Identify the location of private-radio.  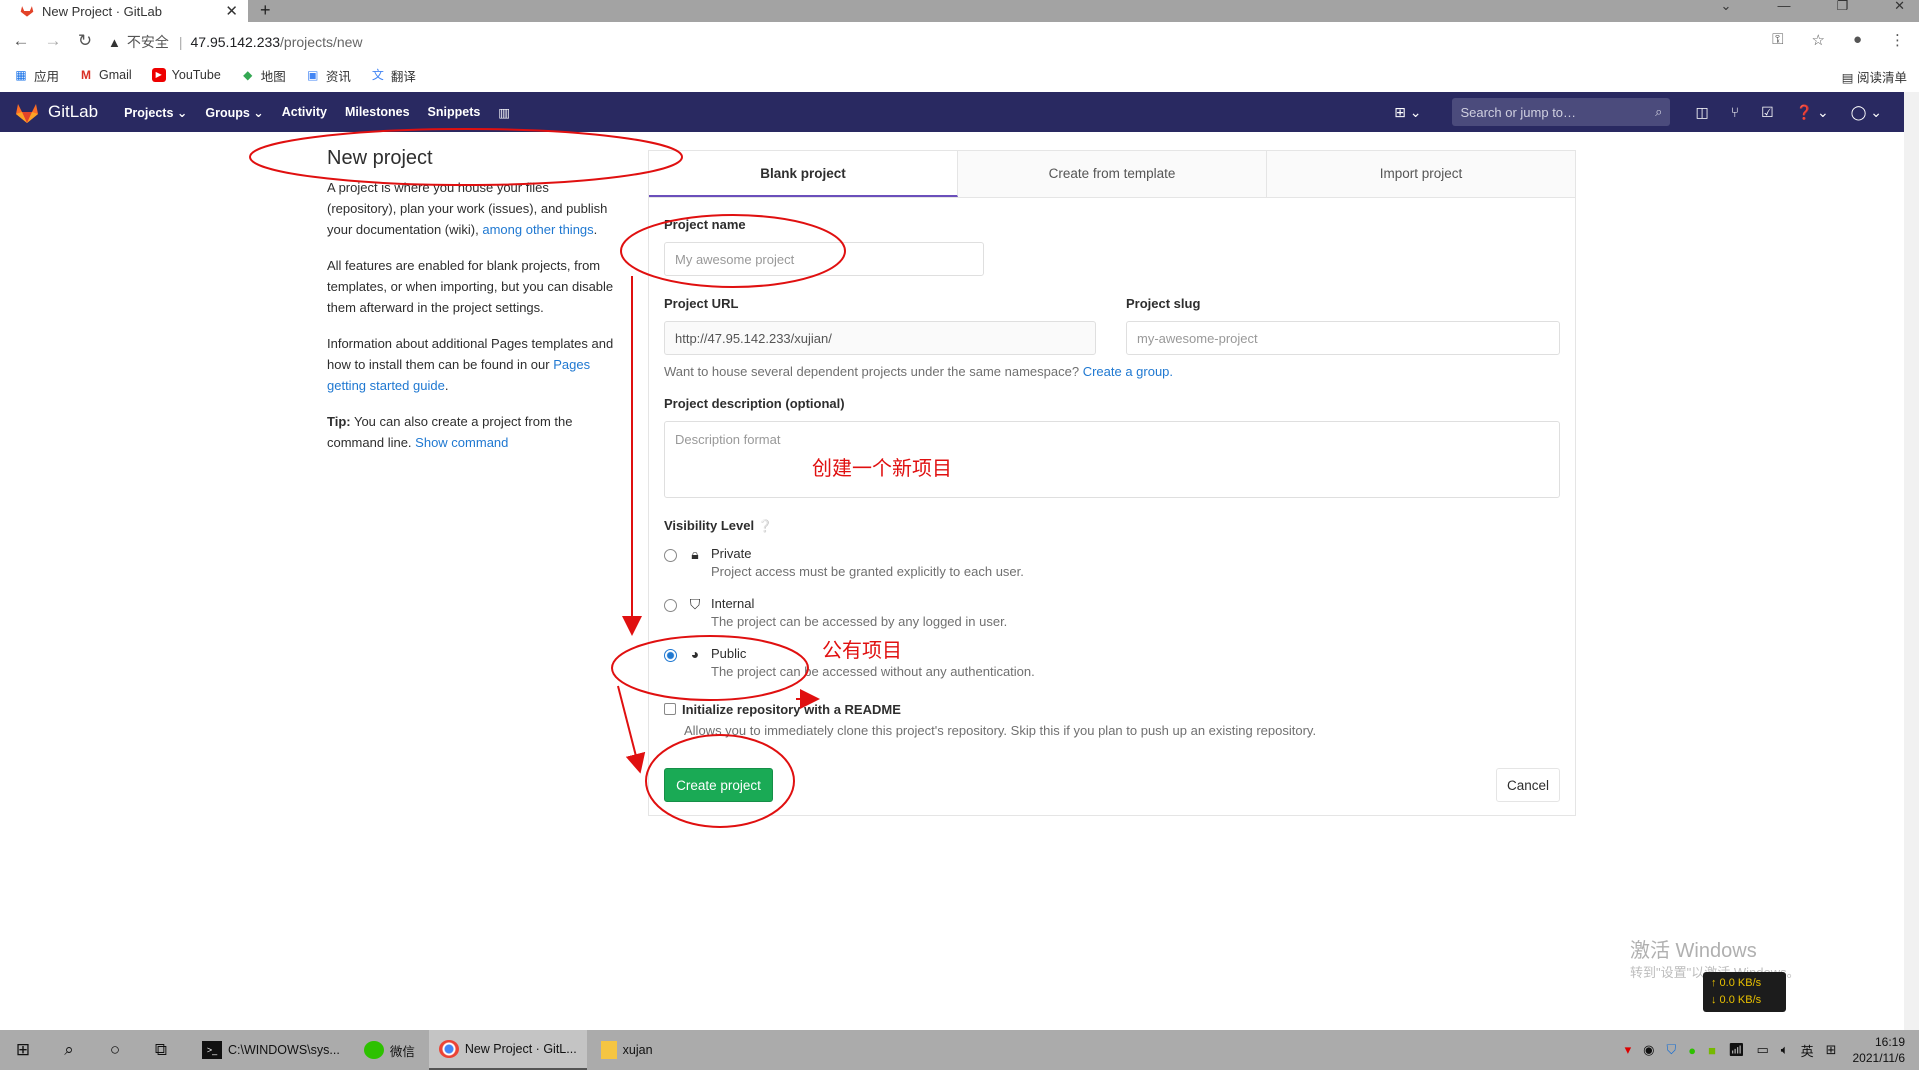
(670, 555).